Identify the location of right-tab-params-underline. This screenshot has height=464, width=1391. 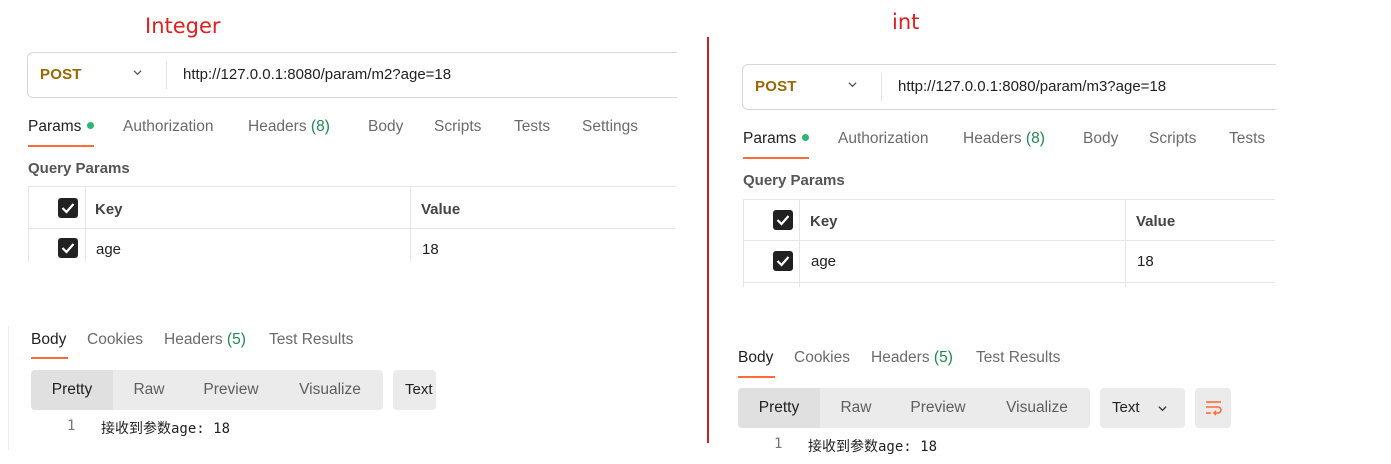
(776, 158).